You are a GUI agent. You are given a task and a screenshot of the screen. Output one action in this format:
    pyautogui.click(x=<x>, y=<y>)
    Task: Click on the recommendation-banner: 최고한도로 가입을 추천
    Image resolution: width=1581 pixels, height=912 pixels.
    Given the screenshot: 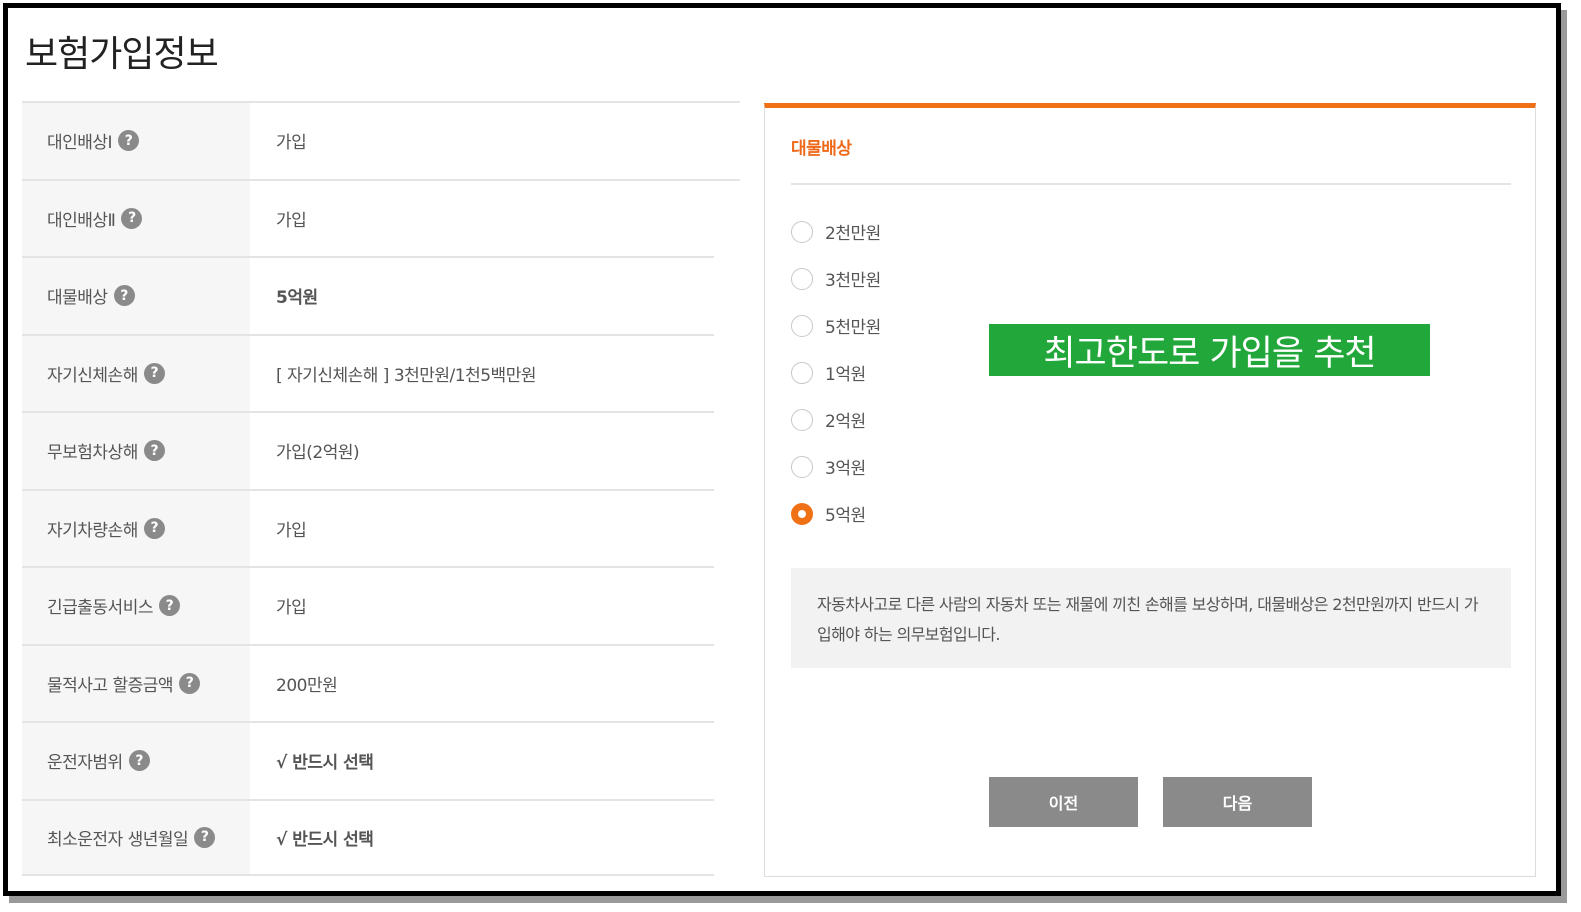 What is the action you would take?
    pyautogui.click(x=1209, y=350)
    